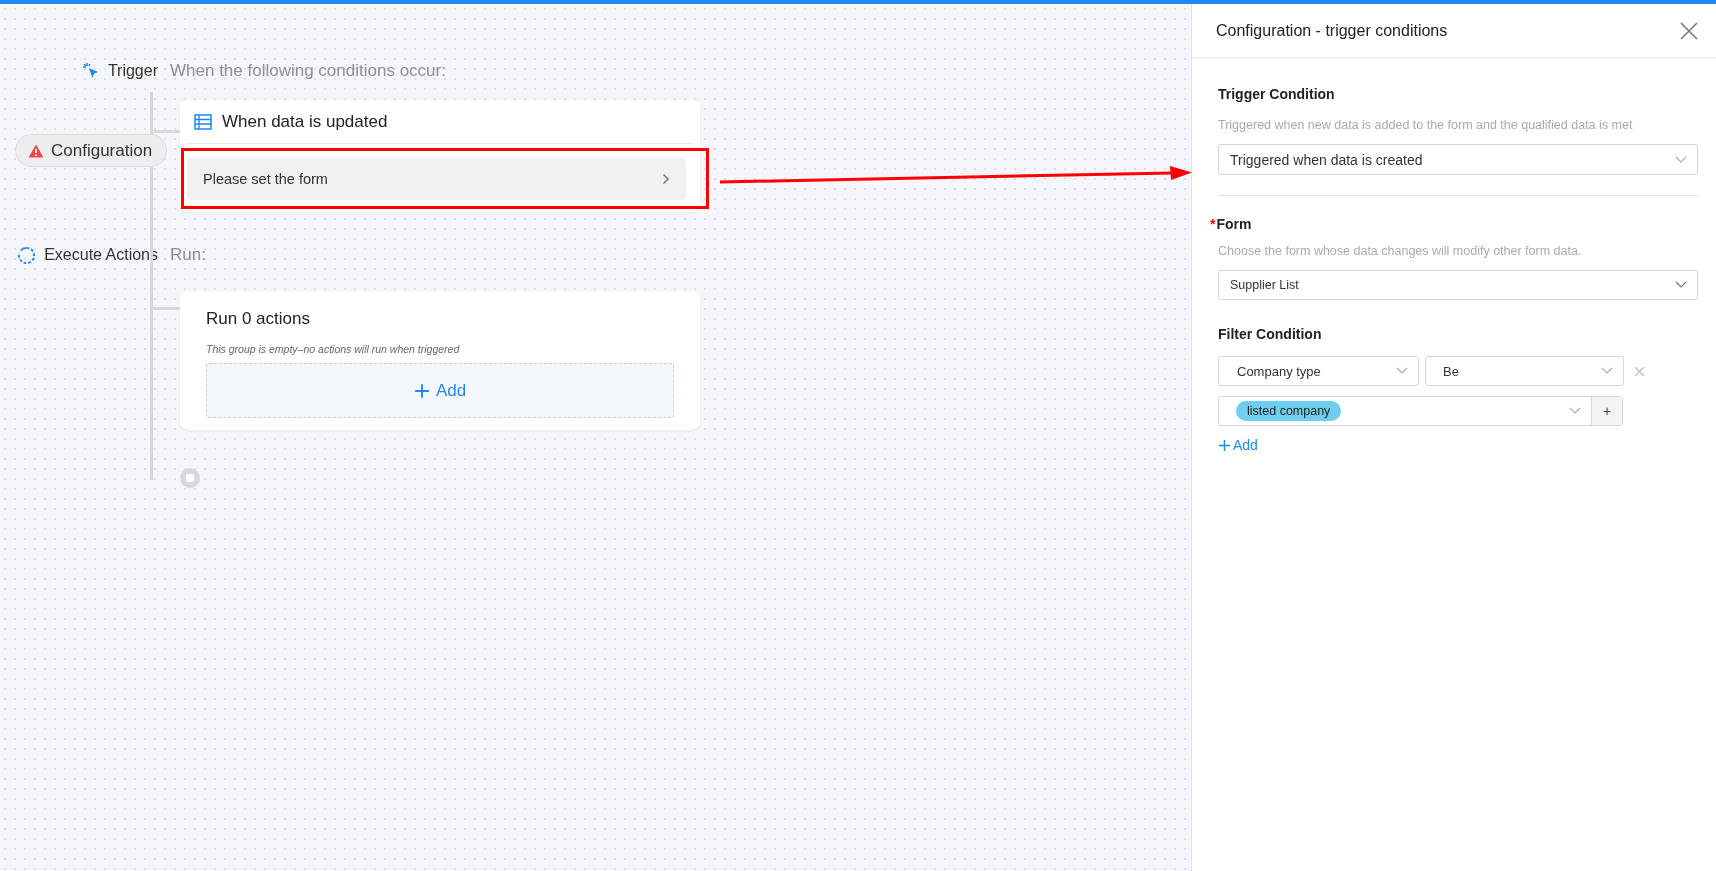  Describe the element at coordinates (188, 255) in the screenshot. I see `run-caption: Run:` at that location.